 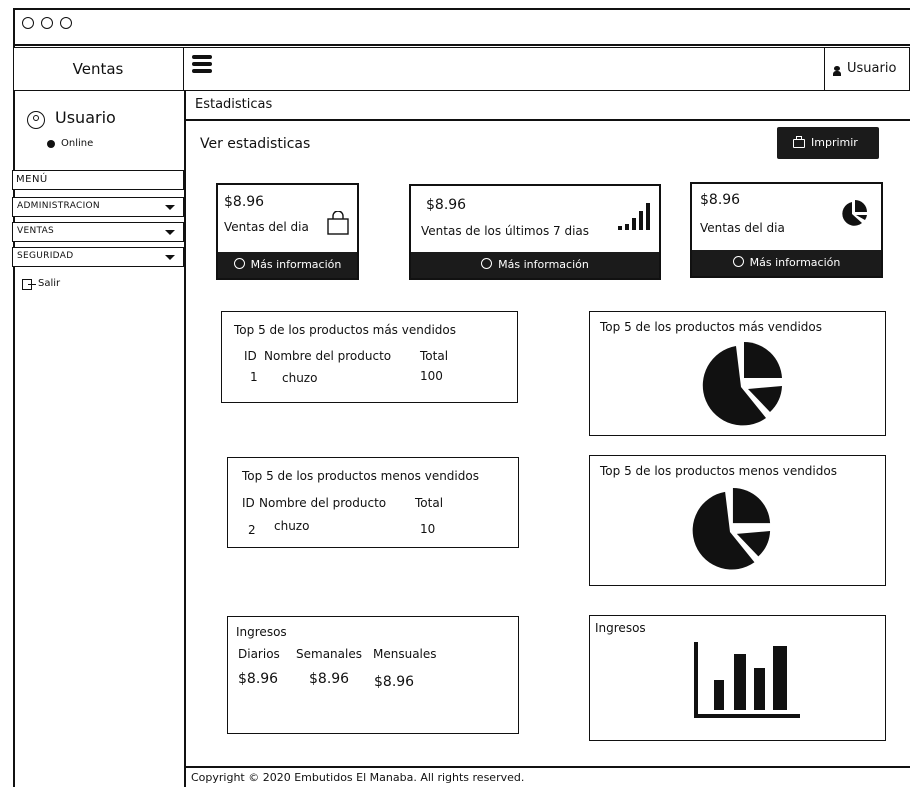 I want to click on user-icon, so click(x=837, y=71).